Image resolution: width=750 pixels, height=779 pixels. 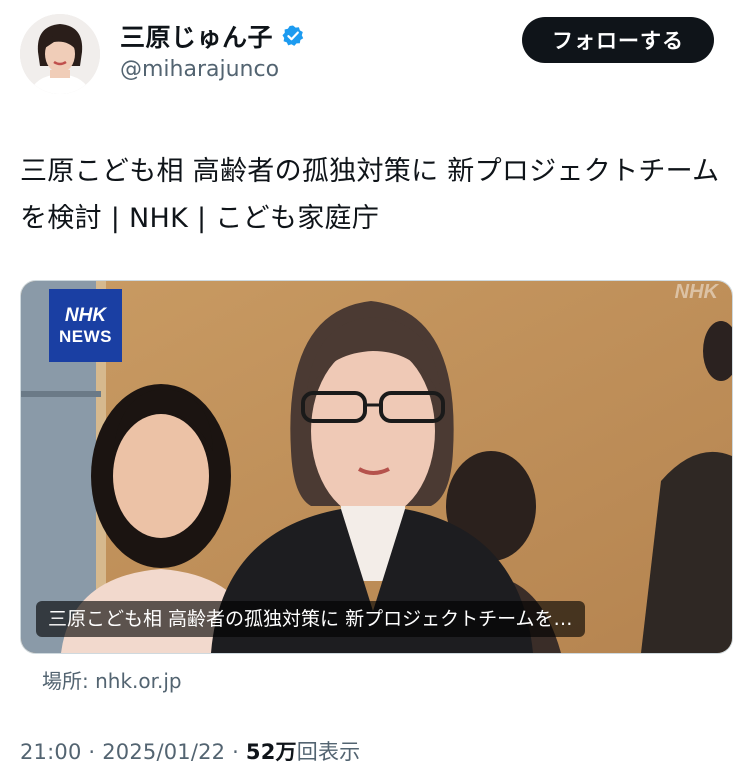 What do you see at coordinates (163, 752) in the screenshot?
I see `tweet-date: 2025/01/22` at bounding box center [163, 752].